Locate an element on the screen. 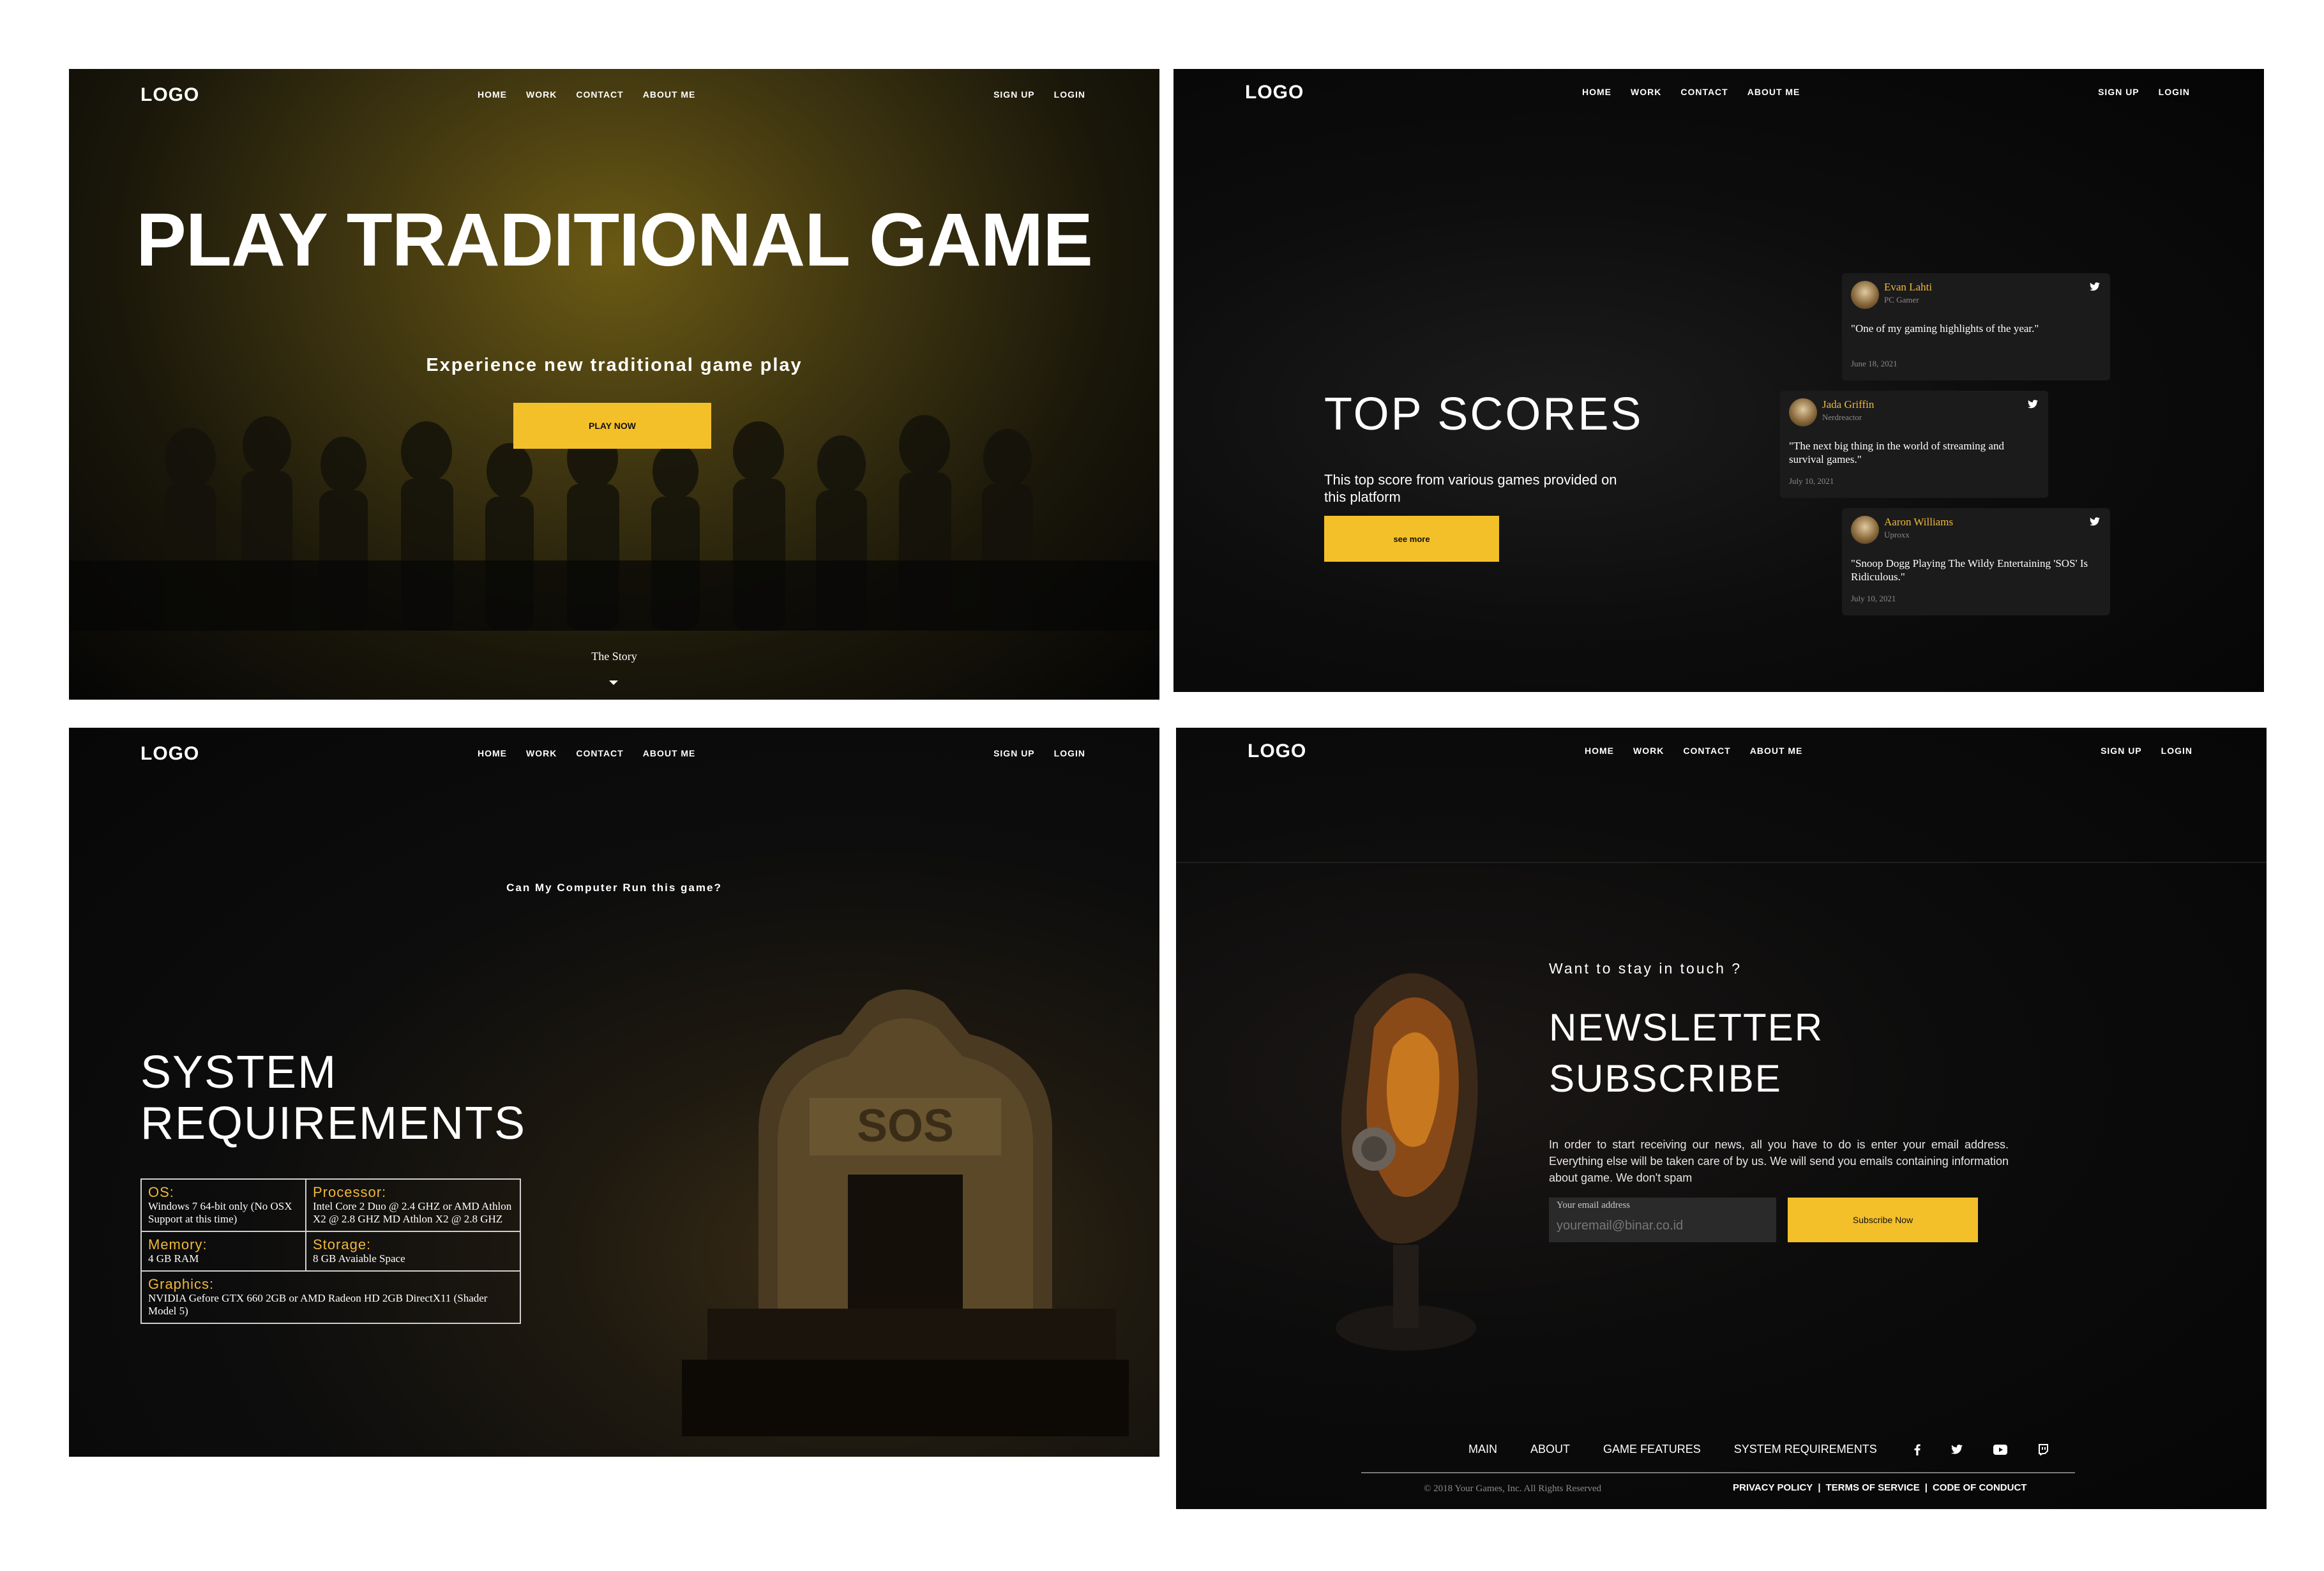 Image resolution: width=2324 pixels, height=1571 pixels. twitch-icon is located at coordinates (2043, 1449).